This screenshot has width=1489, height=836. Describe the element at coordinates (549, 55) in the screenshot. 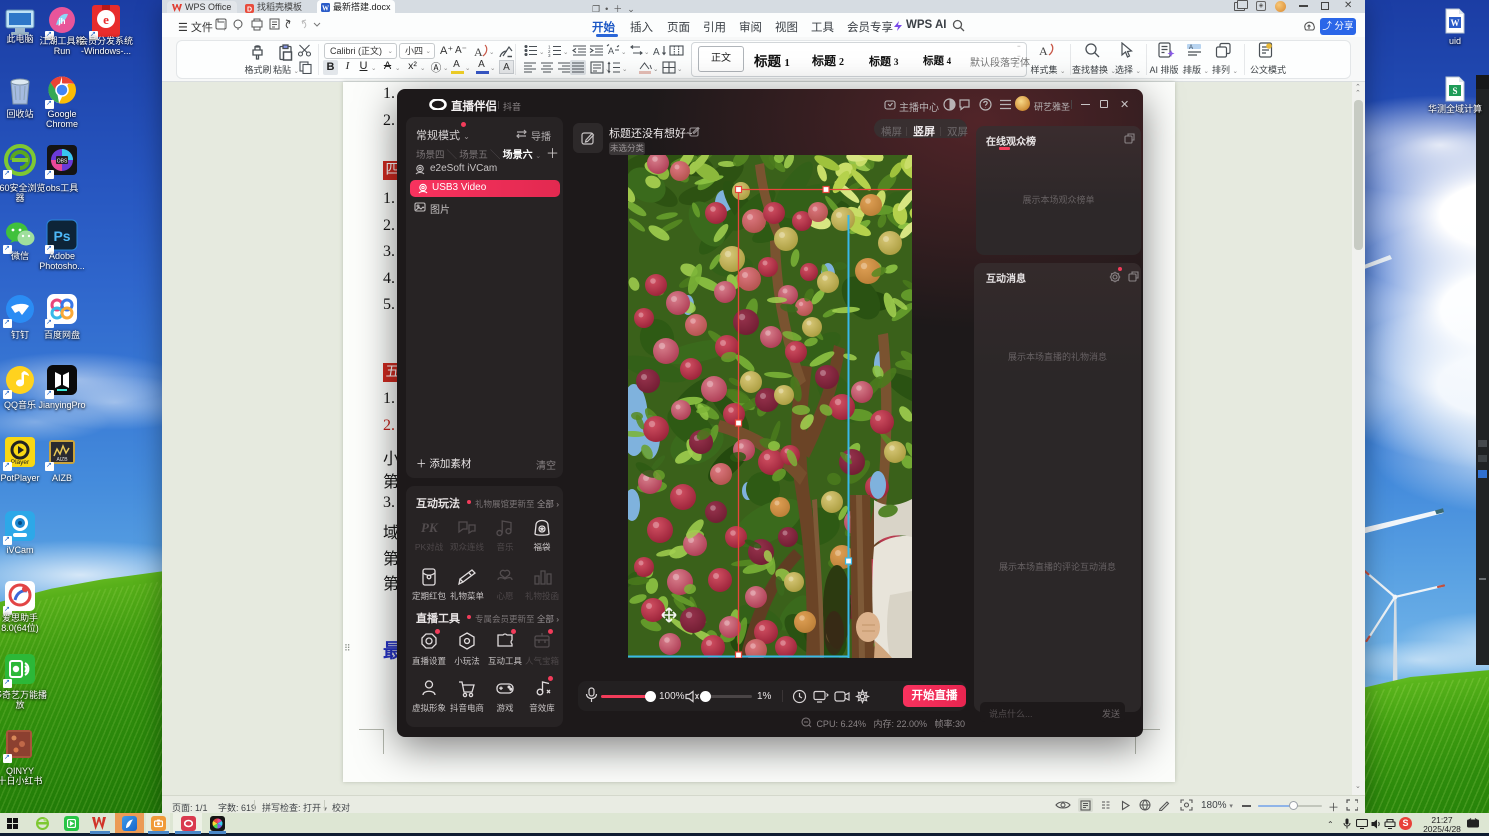

I see `svg-text: 3` at that location.